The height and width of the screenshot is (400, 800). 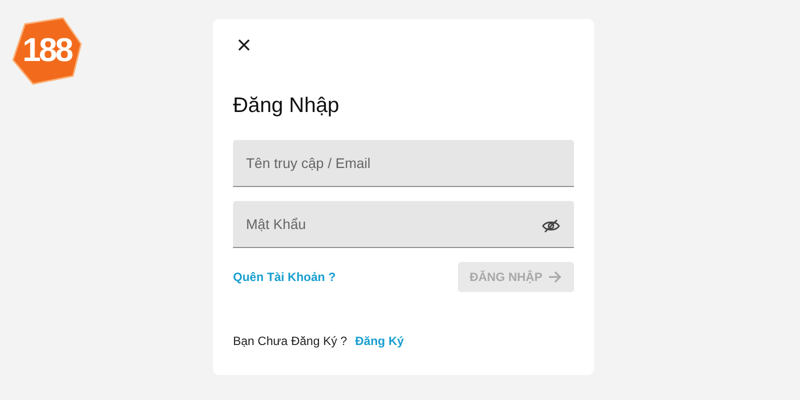 I want to click on forgot-account-link: Quên Tài Khoản ?, so click(x=284, y=277).